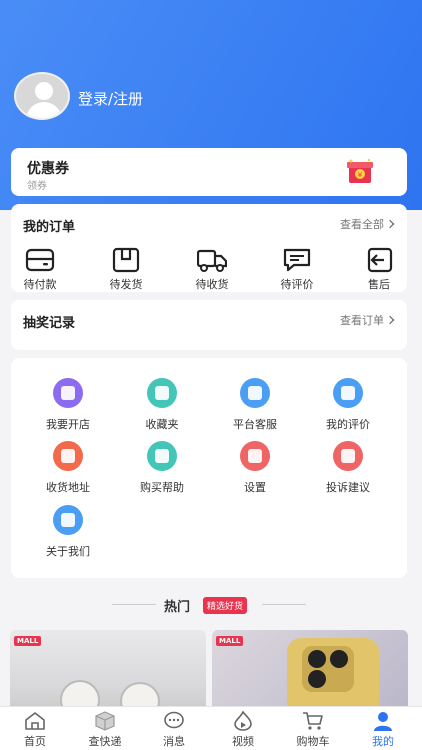  I want to click on truck-icon, so click(212, 260).